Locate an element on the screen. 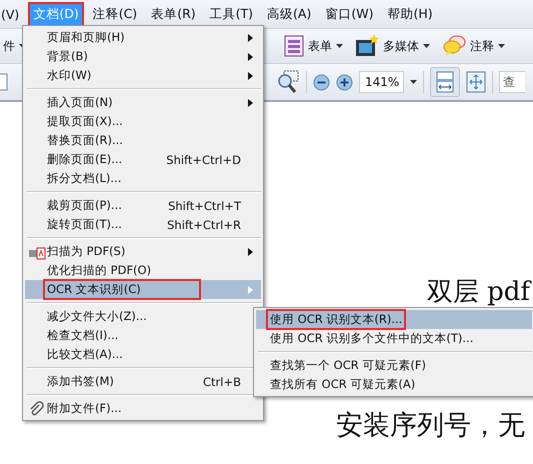 This screenshot has width=533, height=464. zoom-out-icon is located at coordinates (321, 82).